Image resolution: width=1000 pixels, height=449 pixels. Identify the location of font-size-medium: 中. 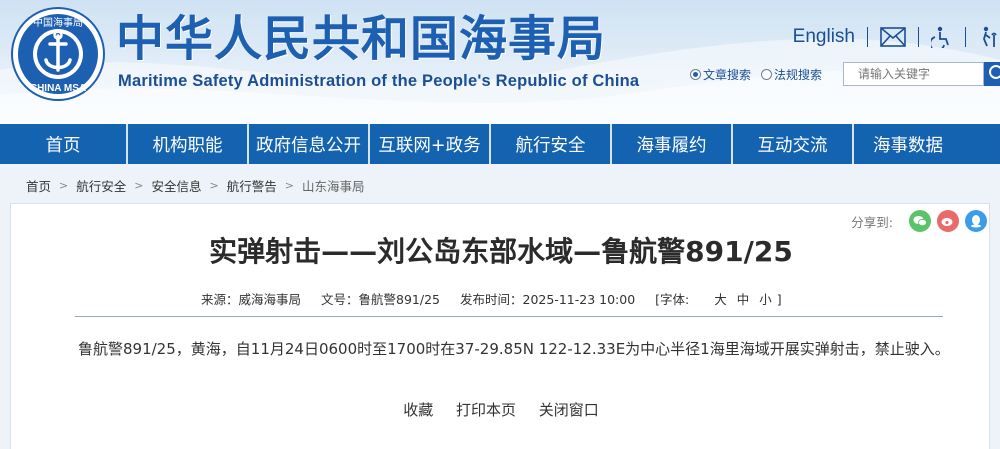
(743, 299).